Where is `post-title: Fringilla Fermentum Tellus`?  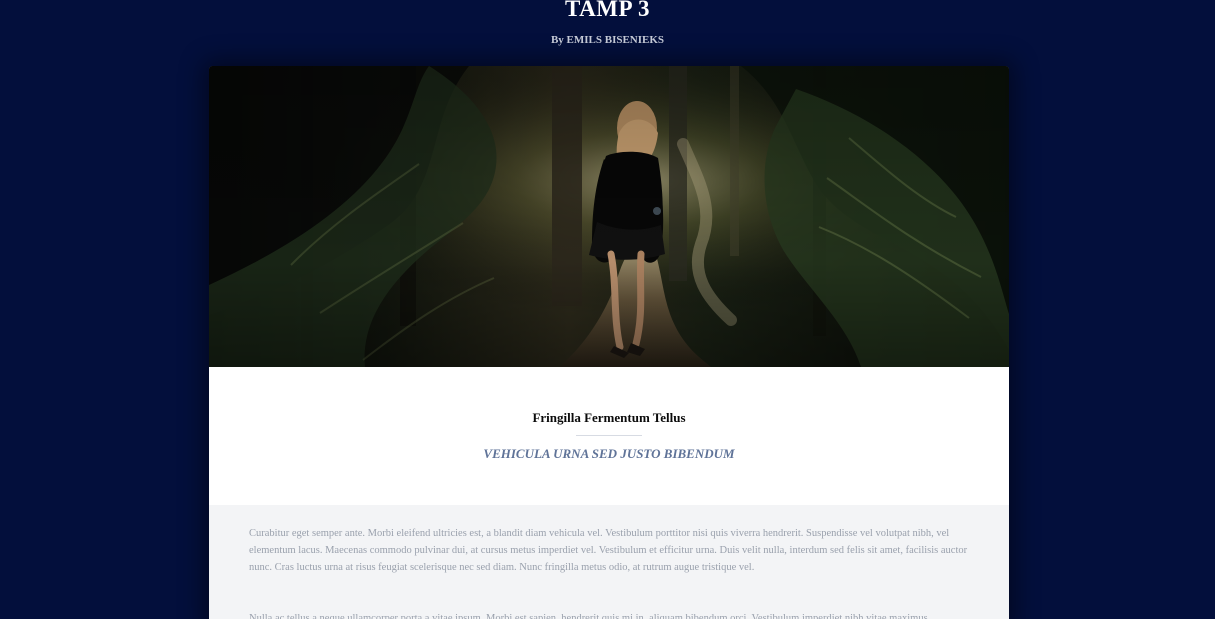
post-title: Fringilla Fermentum Tellus is located at coordinates (609, 417).